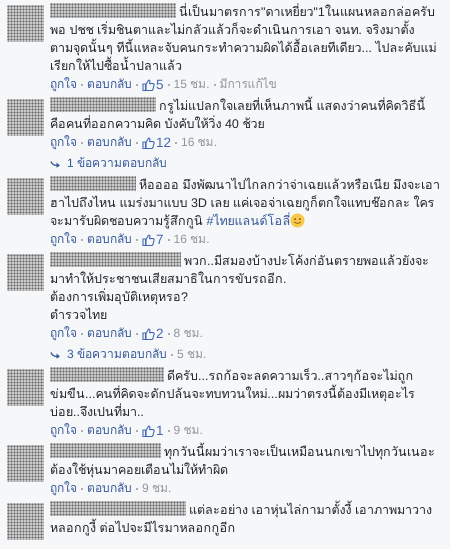  I want to click on smiley-icon, so click(298, 220).